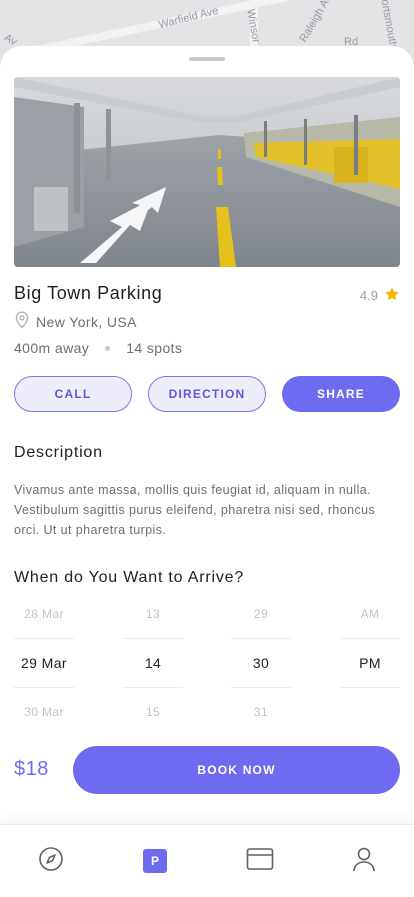  Describe the element at coordinates (392, 295) in the screenshot. I see `star-icon` at that location.